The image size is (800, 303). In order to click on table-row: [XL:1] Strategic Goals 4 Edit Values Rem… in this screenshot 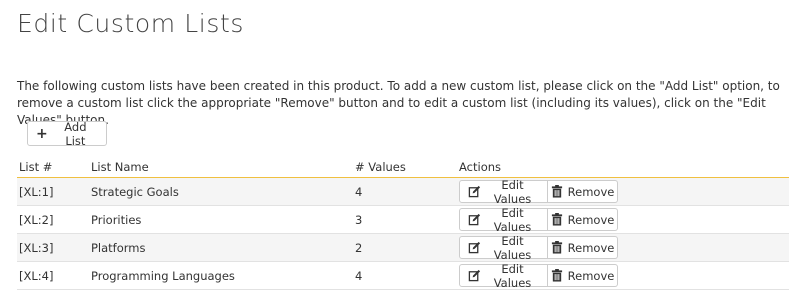, I will do `click(403, 191)`.